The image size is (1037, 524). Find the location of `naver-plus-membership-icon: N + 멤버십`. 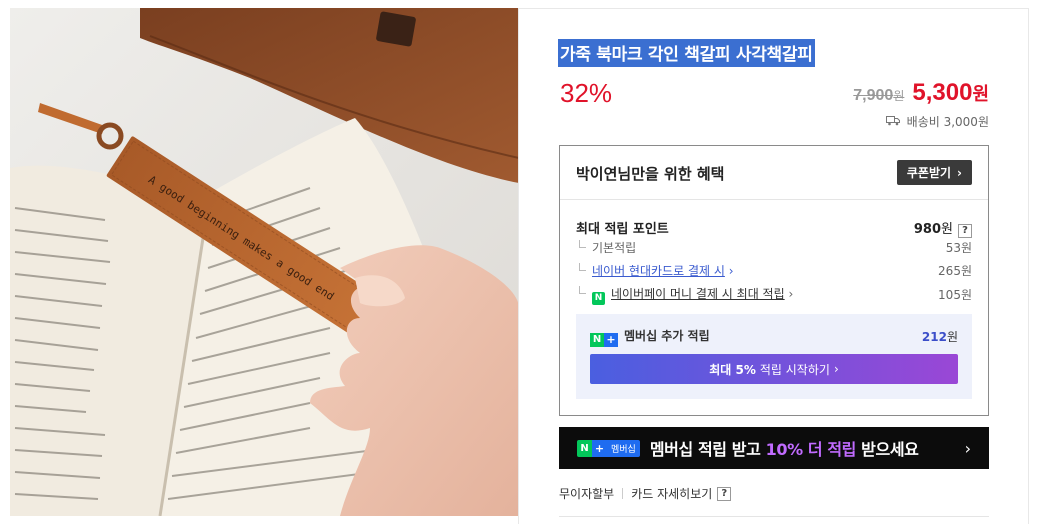

naver-plus-membership-icon: N + 멤버십 is located at coordinates (608, 448).